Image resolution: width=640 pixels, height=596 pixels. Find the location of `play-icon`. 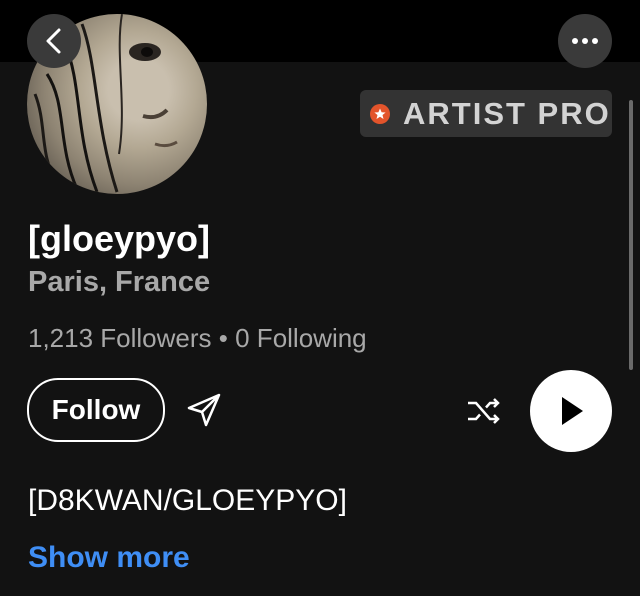

play-icon is located at coordinates (572, 411).